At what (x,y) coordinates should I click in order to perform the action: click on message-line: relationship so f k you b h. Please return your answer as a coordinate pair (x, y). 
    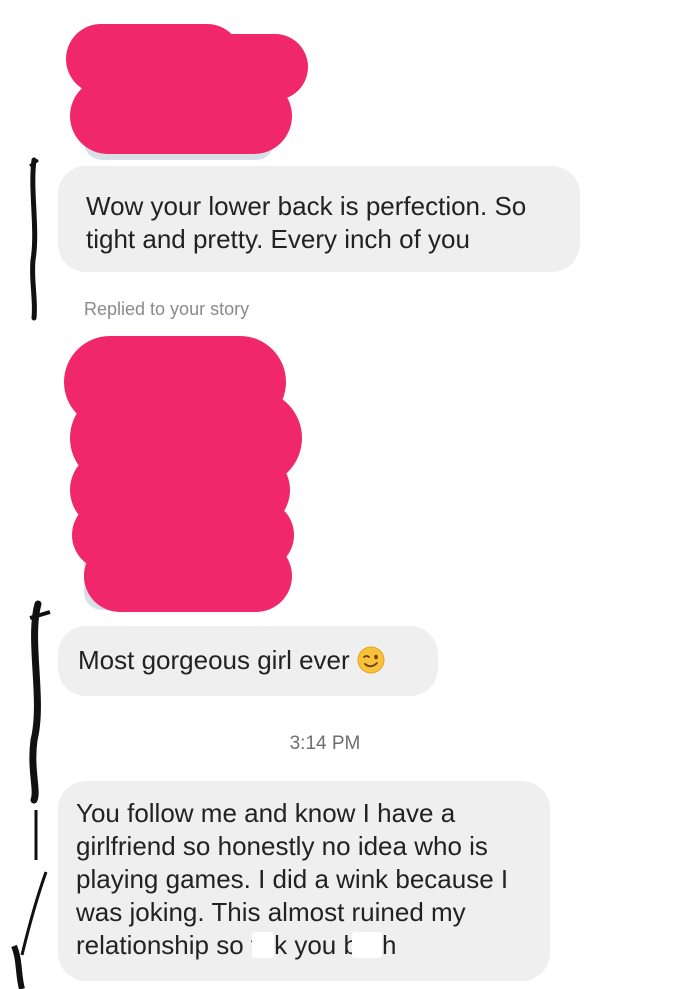
    Looking at the image, I should click on (304, 945).